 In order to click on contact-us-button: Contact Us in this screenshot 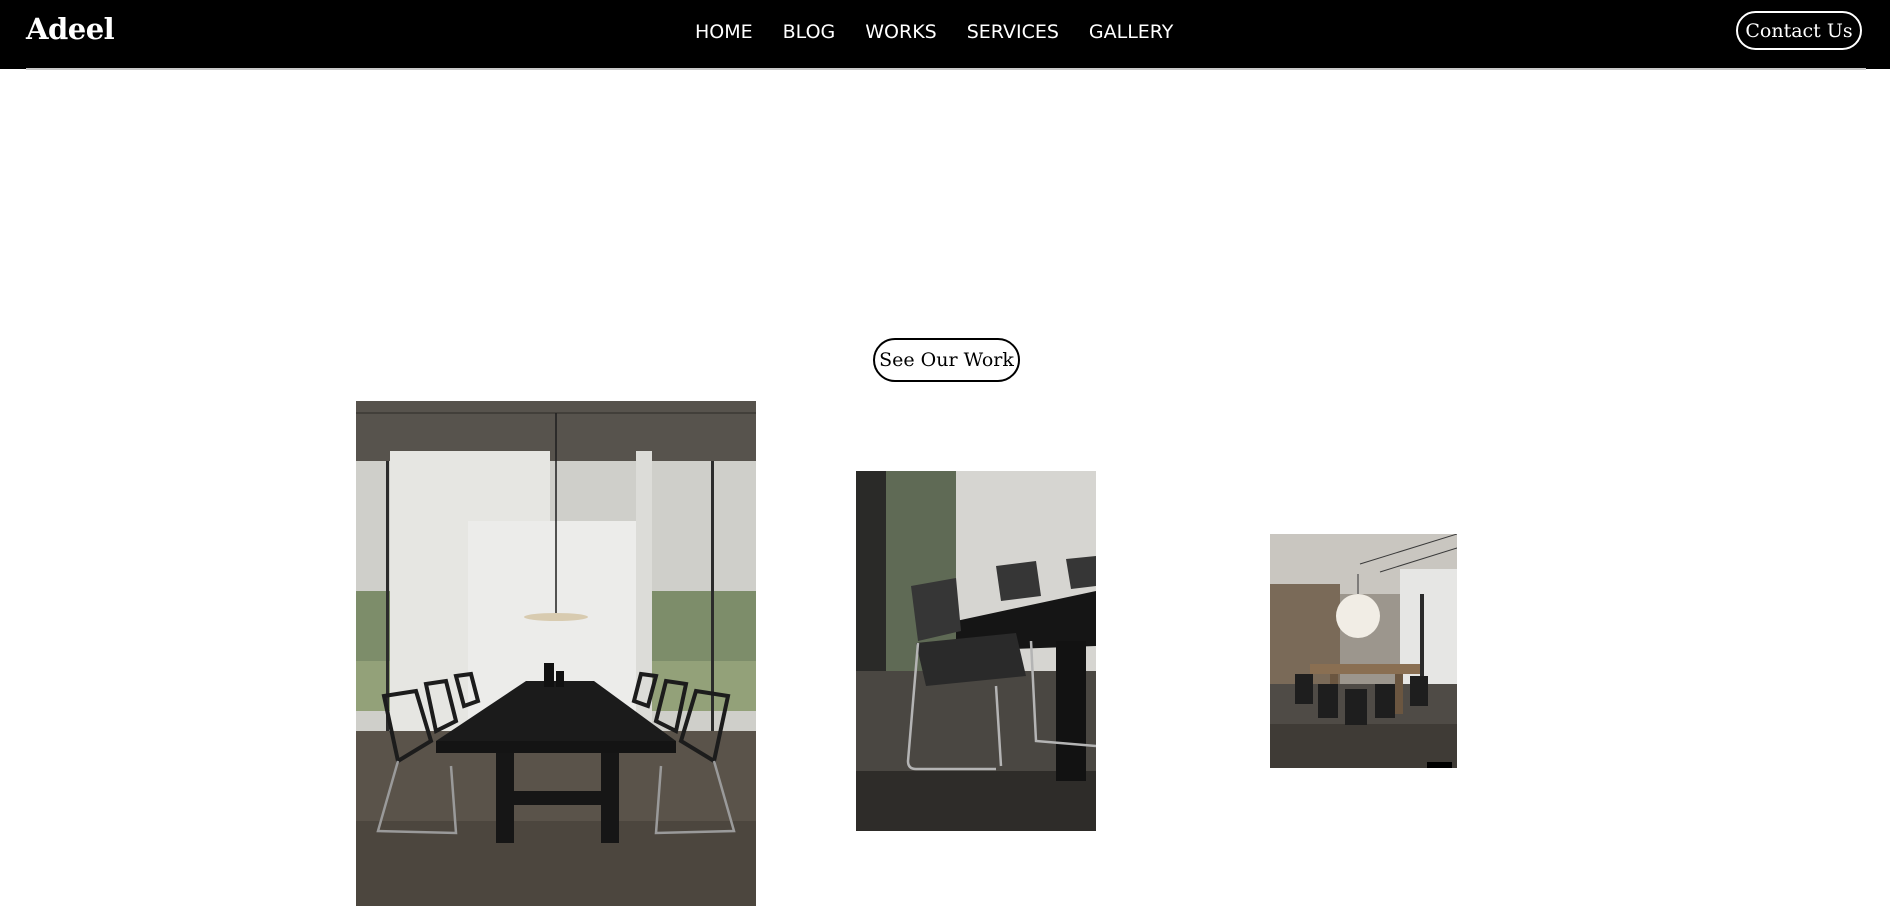, I will do `click(1799, 30)`.